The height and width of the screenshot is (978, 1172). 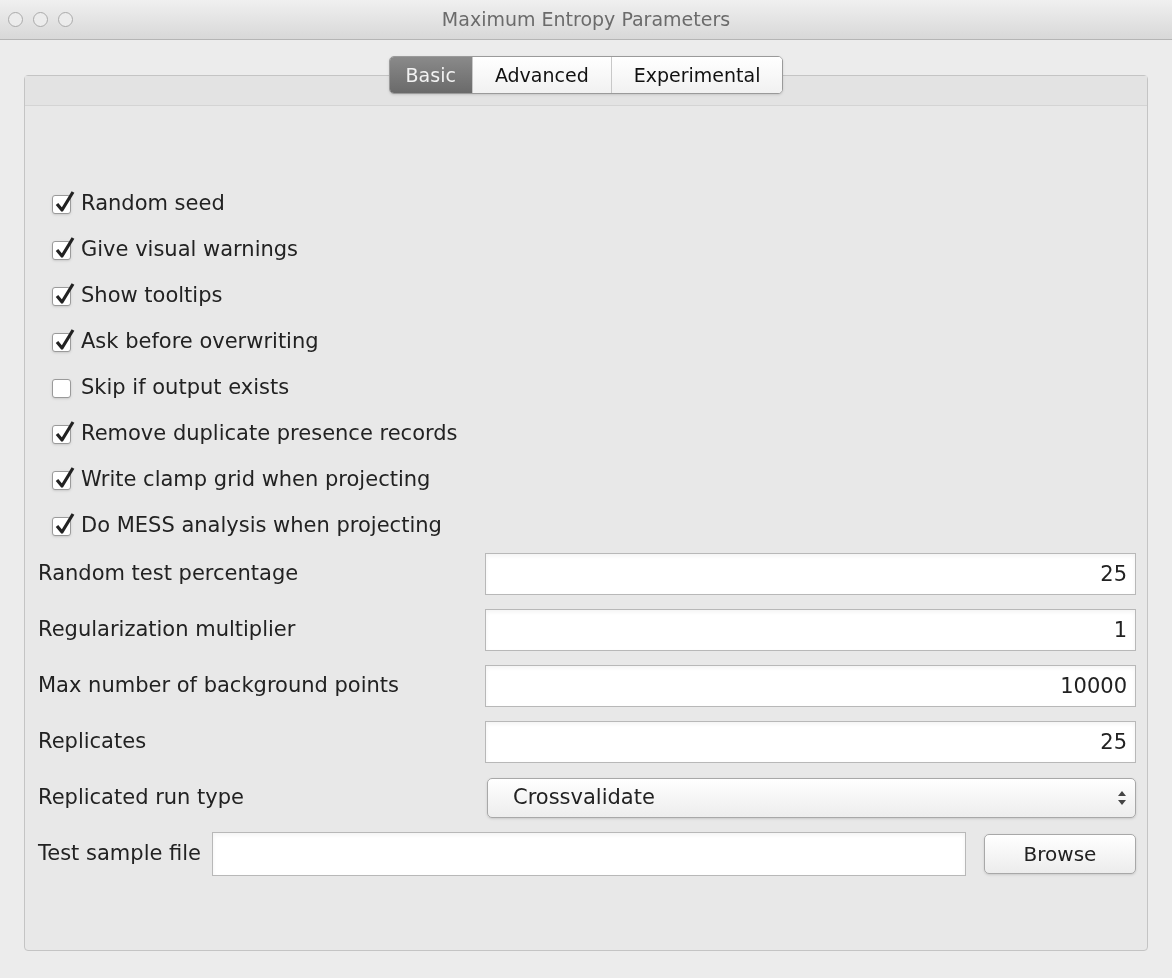 I want to click on browse-button: Browse, so click(x=1060, y=854).